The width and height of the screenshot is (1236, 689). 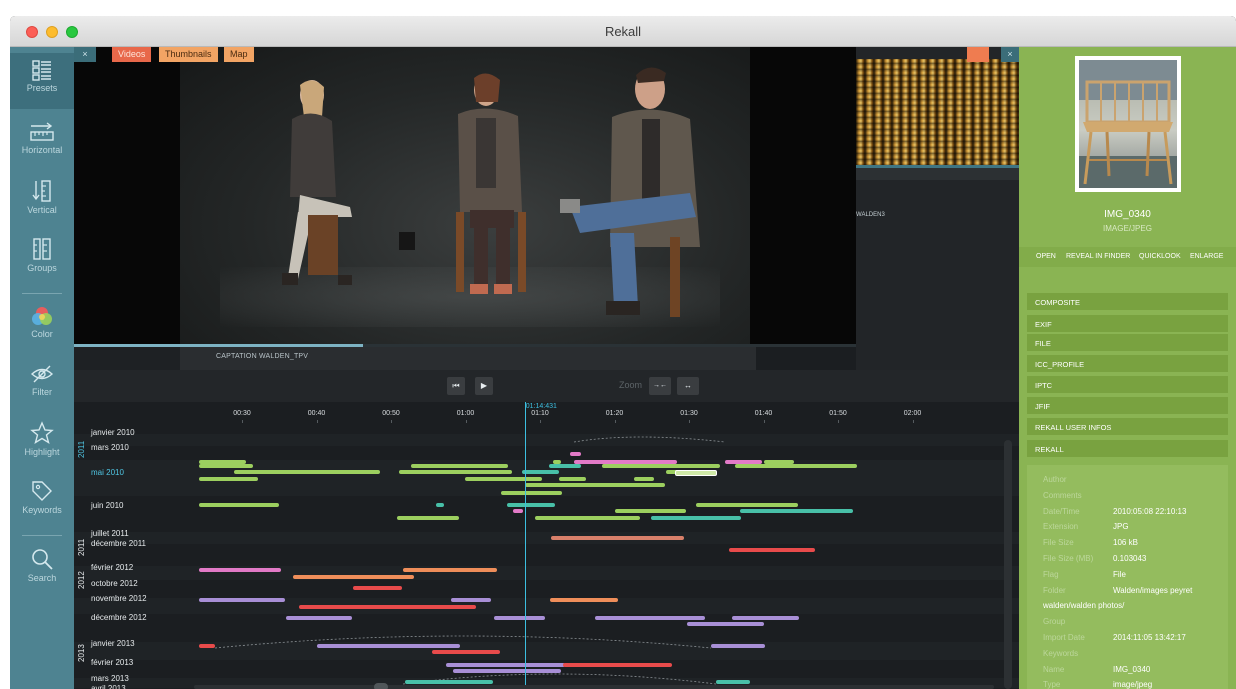 I want to click on metadata-value: Walden/images peyret, so click(x=1152, y=590).